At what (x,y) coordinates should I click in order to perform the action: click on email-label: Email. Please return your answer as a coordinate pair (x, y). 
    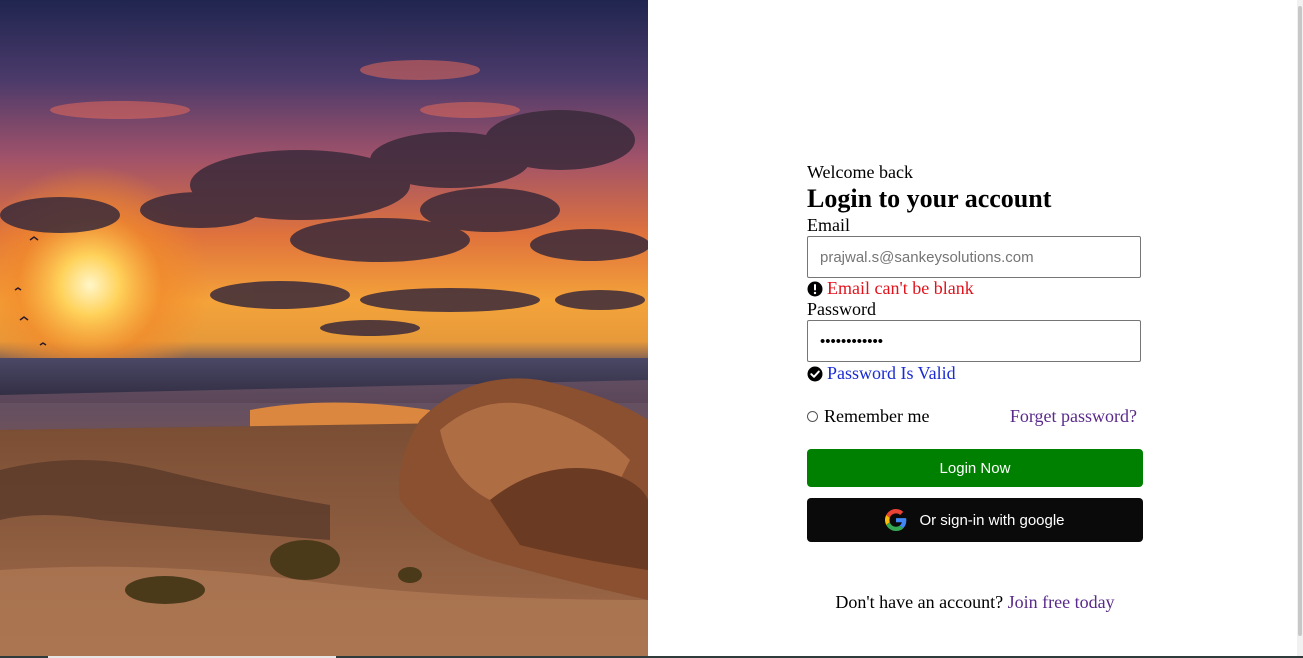
    Looking at the image, I should click on (828, 225).